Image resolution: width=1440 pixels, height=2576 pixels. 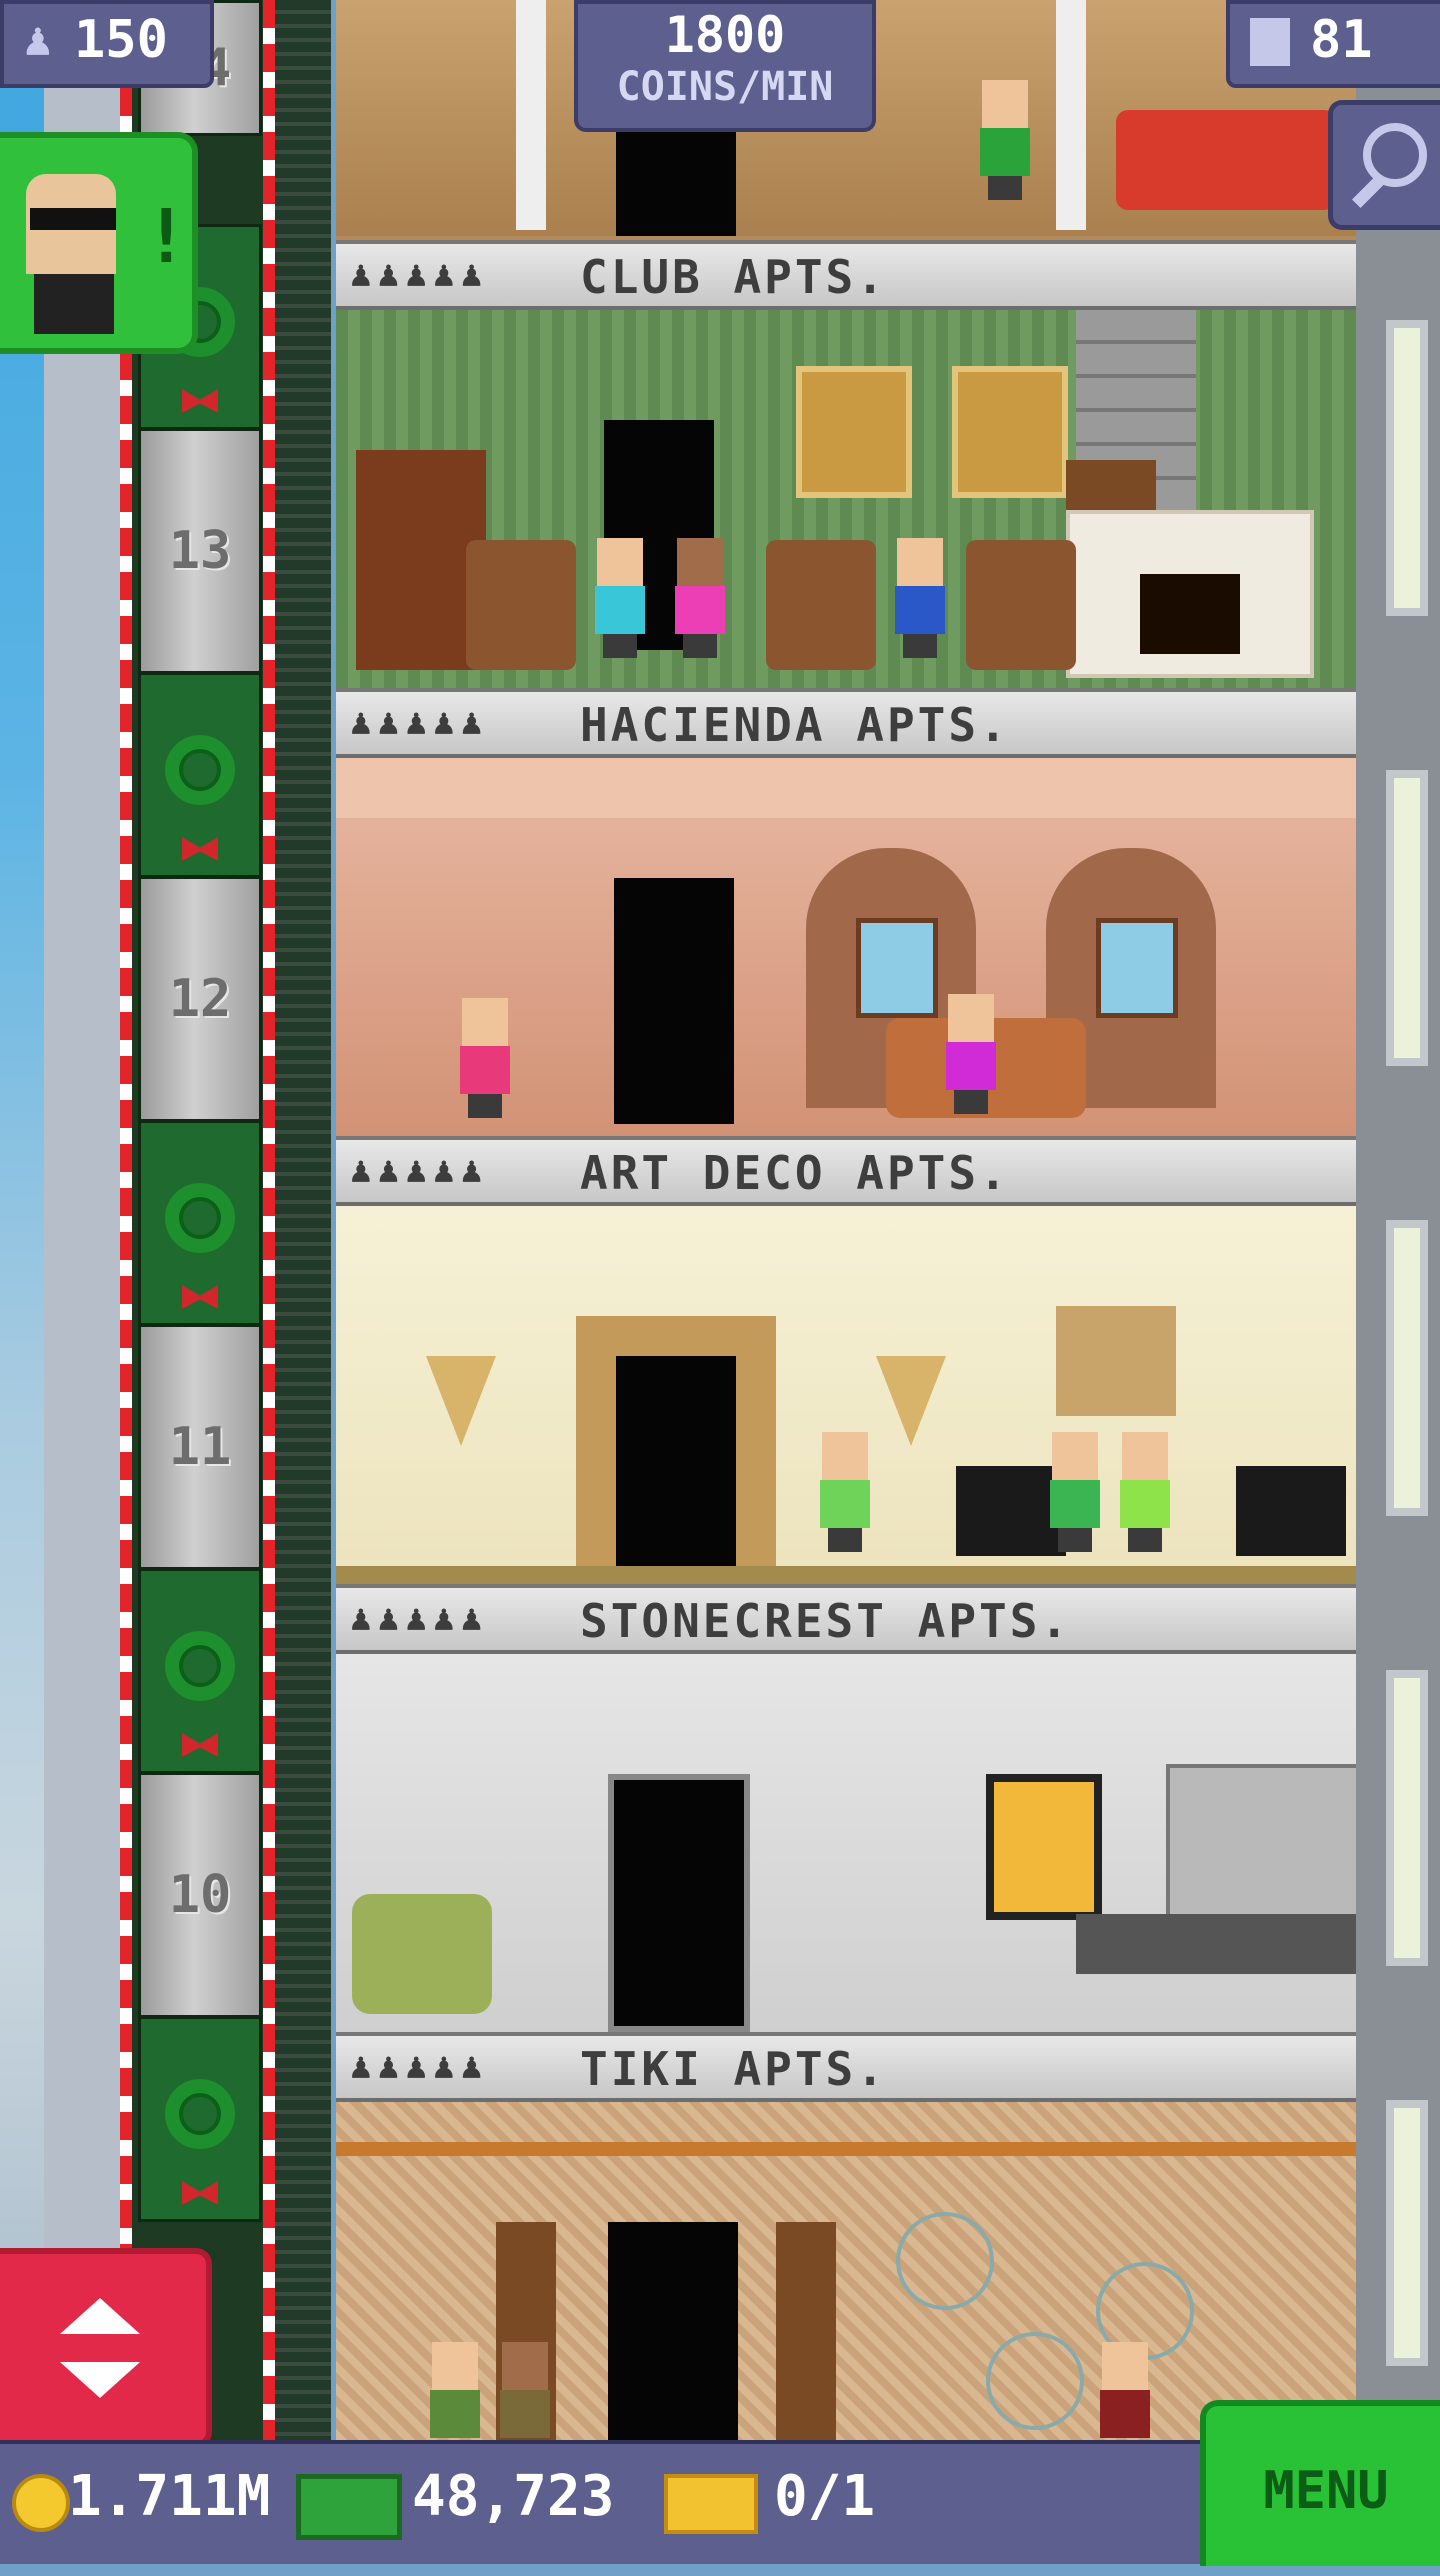 I want to click on floor-stonecrest-apts: ♟♟♟♟♟ STONECREST APTS., so click(x=846, y=1813).